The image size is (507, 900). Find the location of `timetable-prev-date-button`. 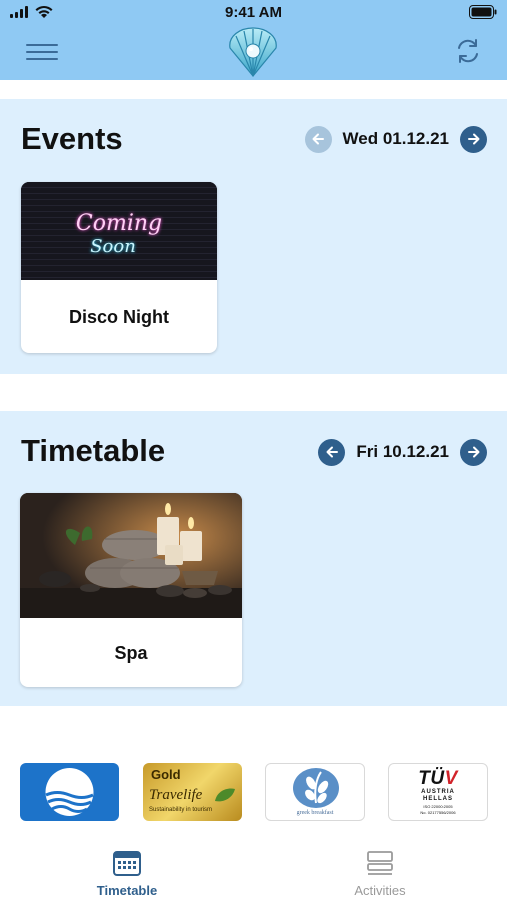

timetable-prev-date-button is located at coordinates (332, 452).